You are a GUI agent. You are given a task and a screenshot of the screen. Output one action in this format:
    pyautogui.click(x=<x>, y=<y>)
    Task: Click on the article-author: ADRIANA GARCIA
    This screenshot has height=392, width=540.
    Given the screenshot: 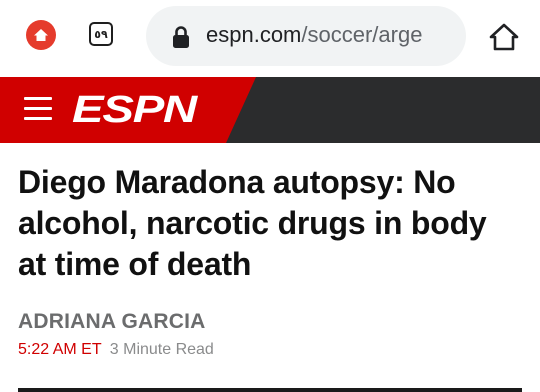 What is the action you would take?
    pyautogui.click(x=112, y=322)
    